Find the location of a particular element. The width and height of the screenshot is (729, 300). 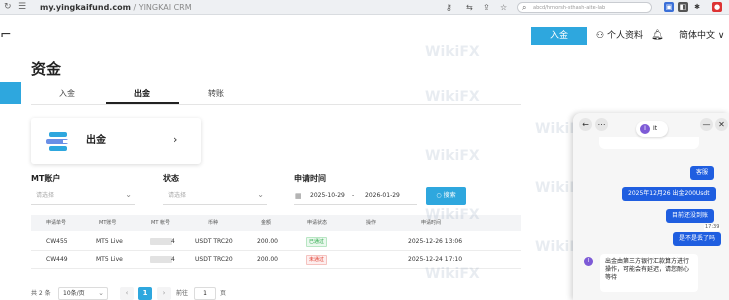

page-title: 资金 is located at coordinates (46, 69).